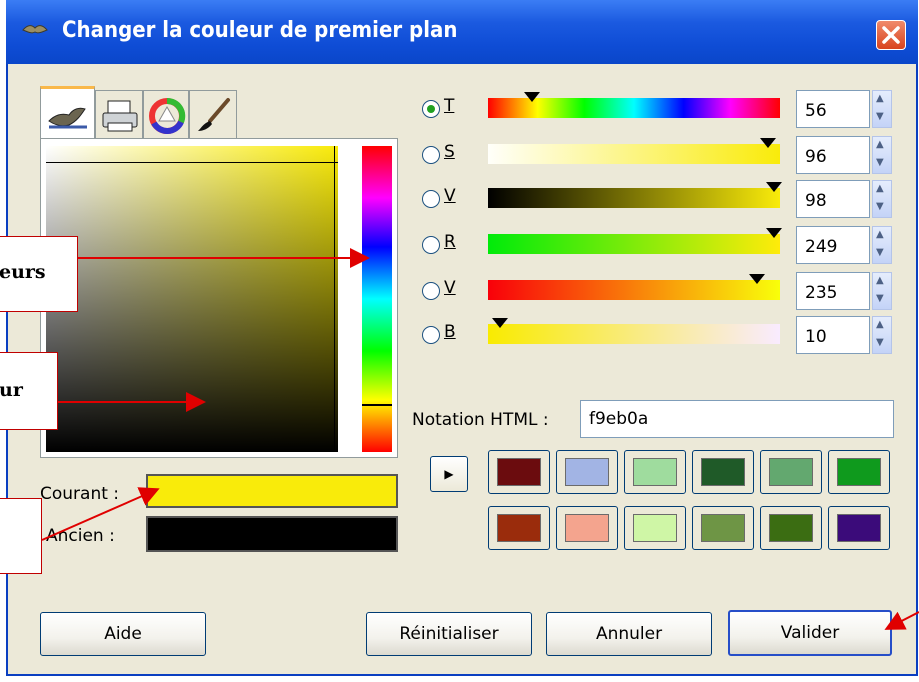  Describe the element at coordinates (29, 391) in the screenshot. I see `annotation-box-2: ur` at that location.